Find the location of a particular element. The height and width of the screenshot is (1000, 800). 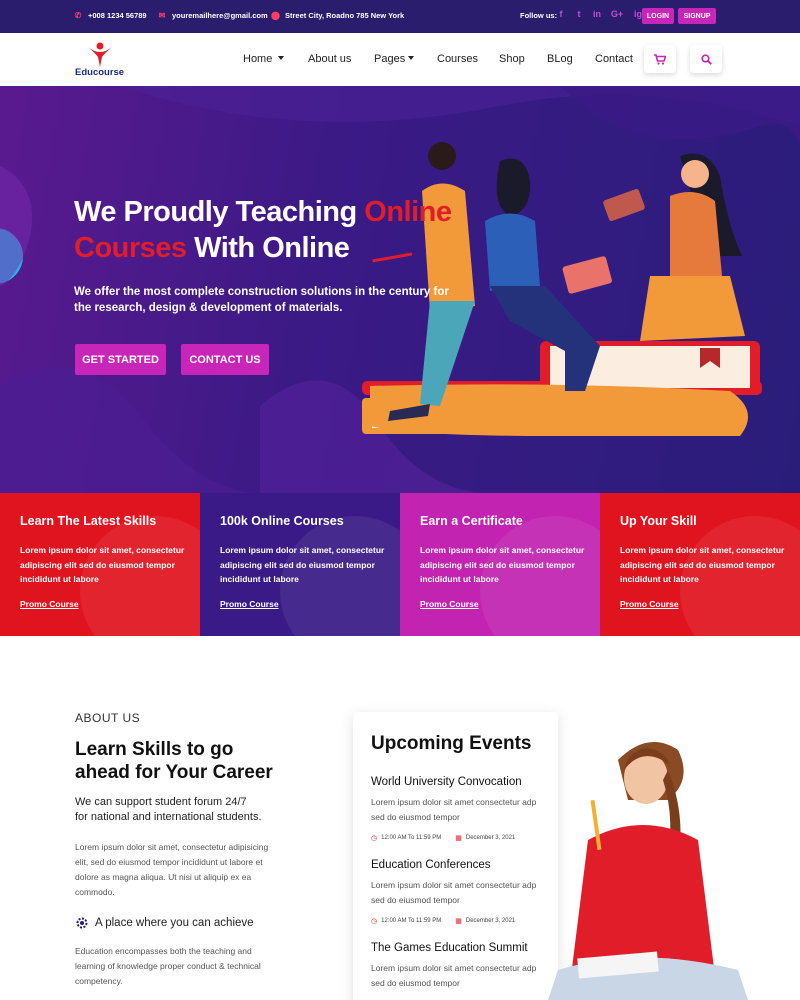

address-text: Street City, Roadno 785 New York is located at coordinates (345, 15).